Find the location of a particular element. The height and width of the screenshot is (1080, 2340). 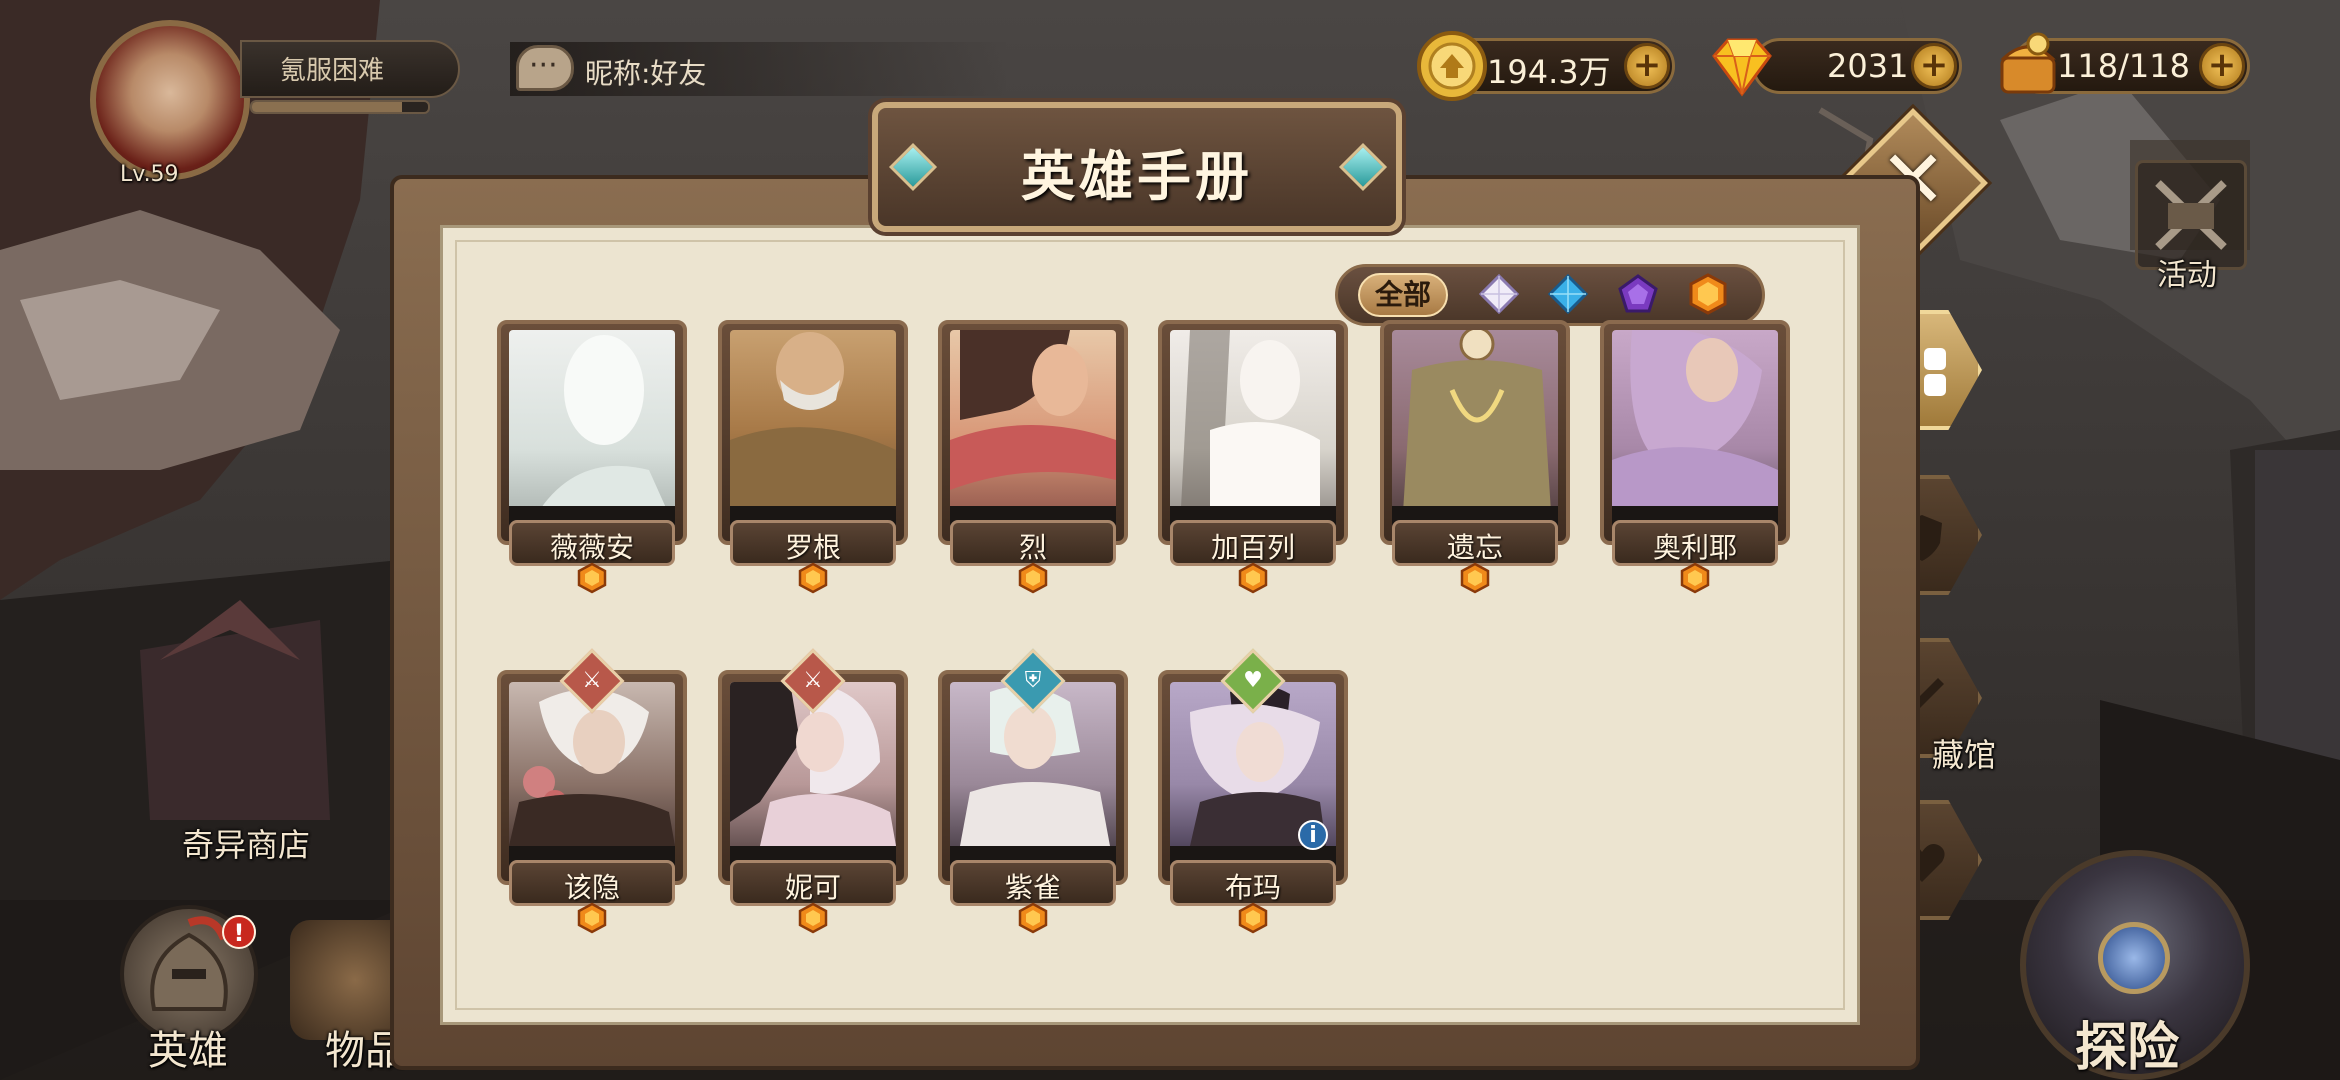

cyan-diamond-icon is located at coordinates (1568, 294).